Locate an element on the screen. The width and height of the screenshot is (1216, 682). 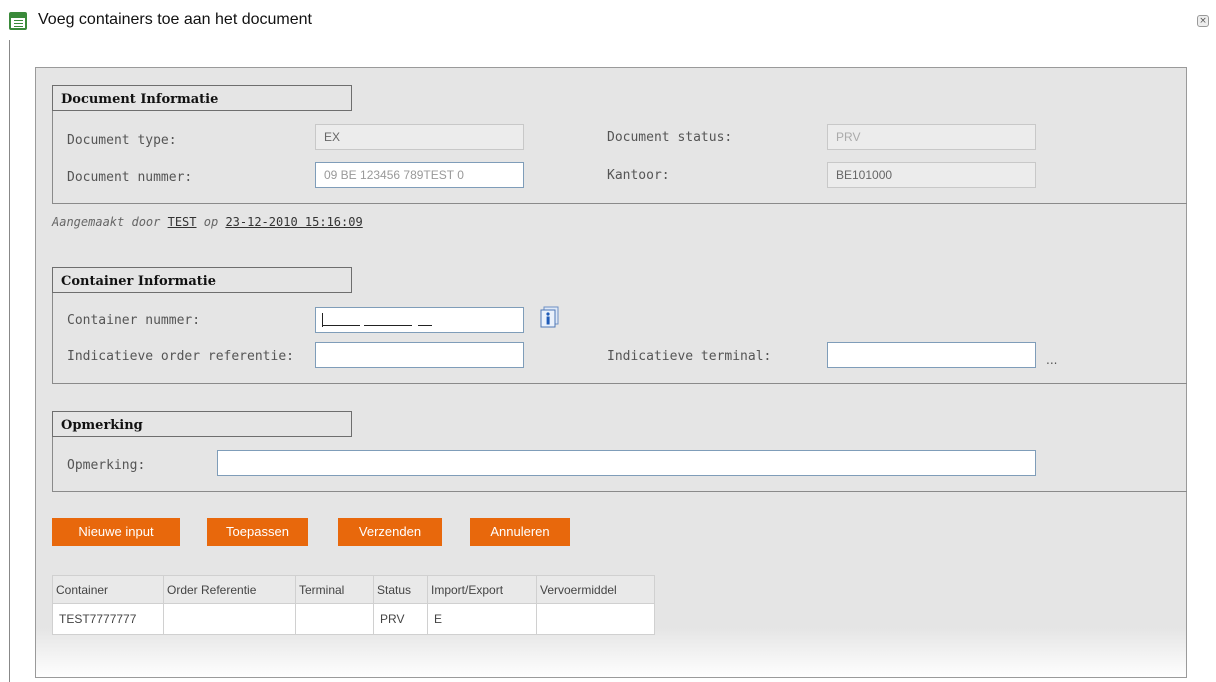
document-type-label: Document type: is located at coordinates (122, 140).